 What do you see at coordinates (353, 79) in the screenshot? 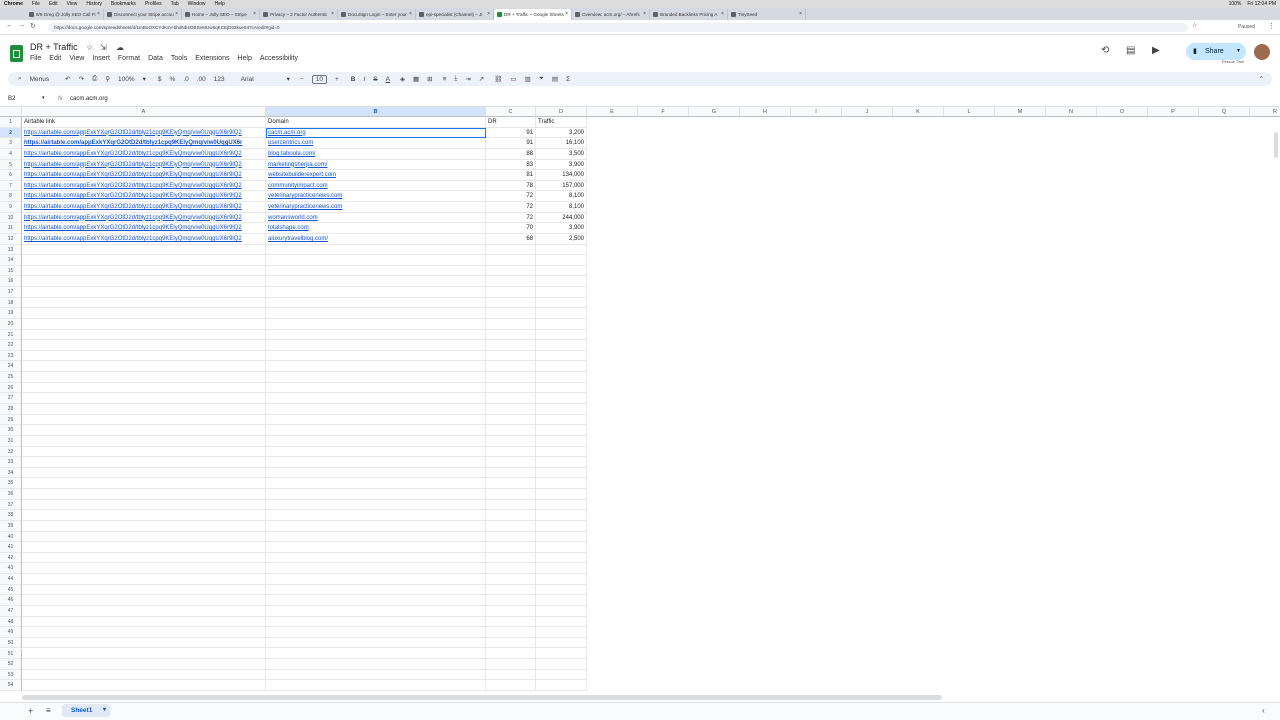
I see `bold-icon: B` at bounding box center [353, 79].